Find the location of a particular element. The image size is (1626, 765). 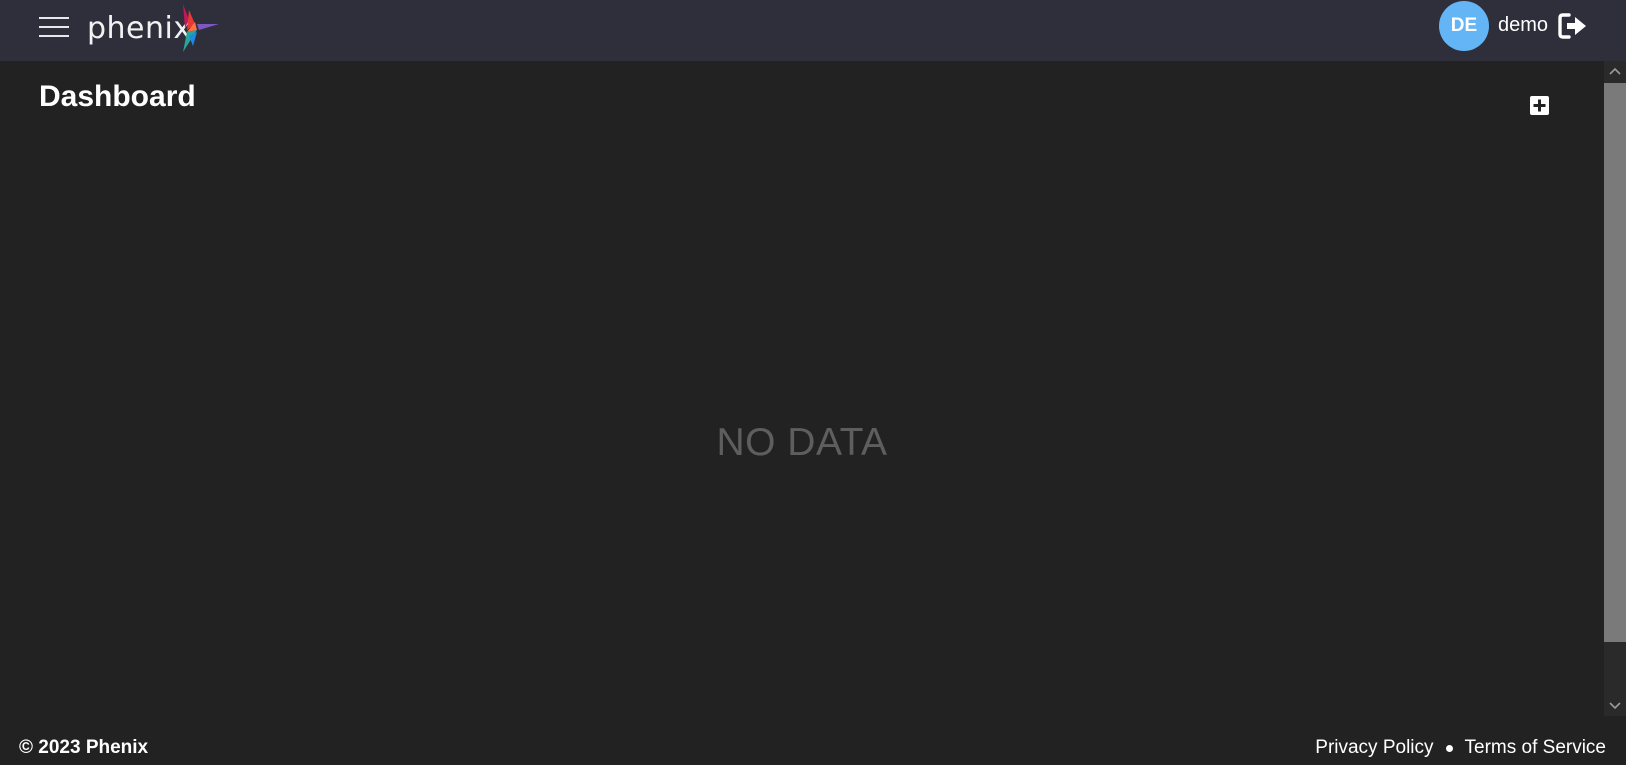

hamburger-menu-icon is located at coordinates (54, 27).